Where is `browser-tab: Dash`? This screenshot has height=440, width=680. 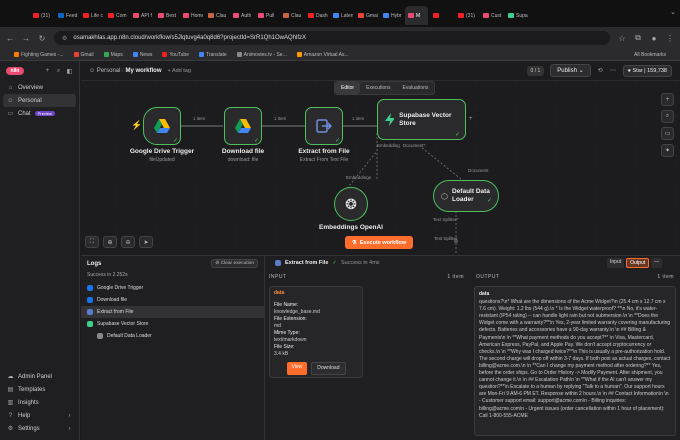 browser-tab: Dash is located at coordinates (316, 15).